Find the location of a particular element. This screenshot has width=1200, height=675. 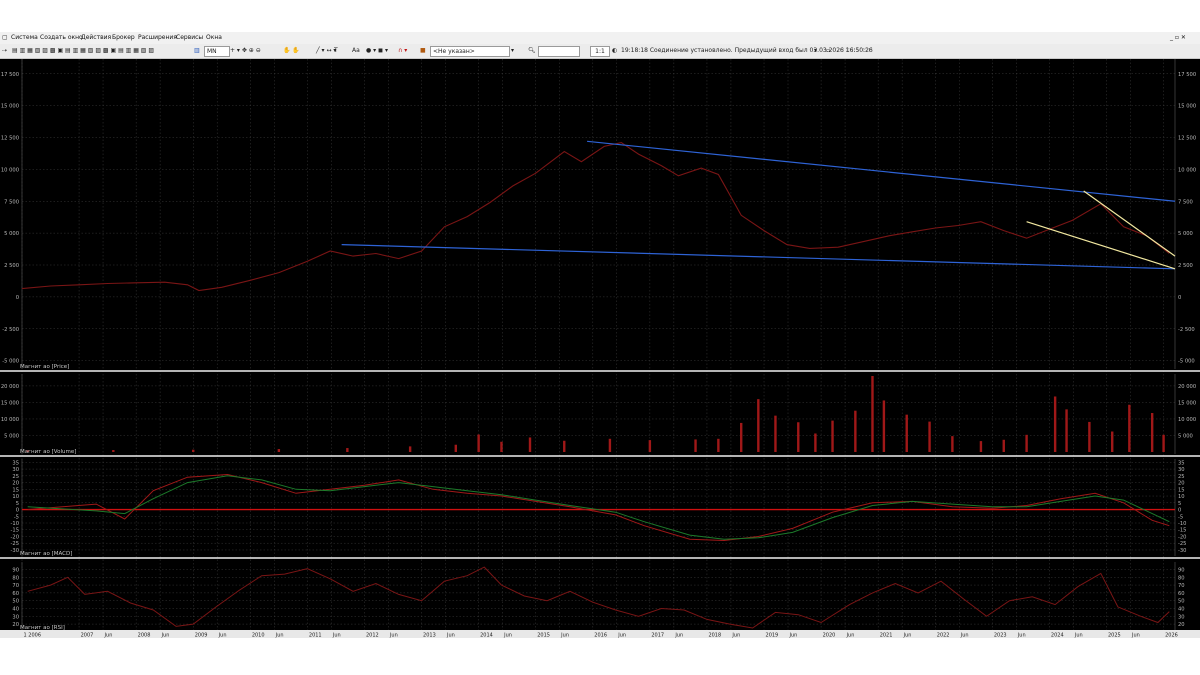

rsi-pane: 90 9080 8070 7060 6050 5040 4030 3020 20 is located at coordinates (598, 597).